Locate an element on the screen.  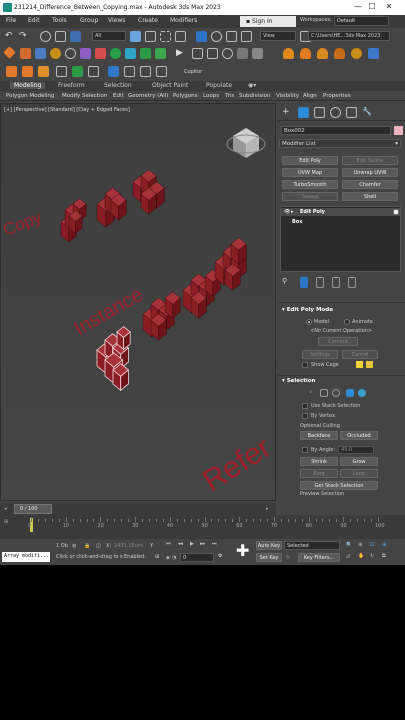
object-color-swatch is located at coordinates (398, 130).